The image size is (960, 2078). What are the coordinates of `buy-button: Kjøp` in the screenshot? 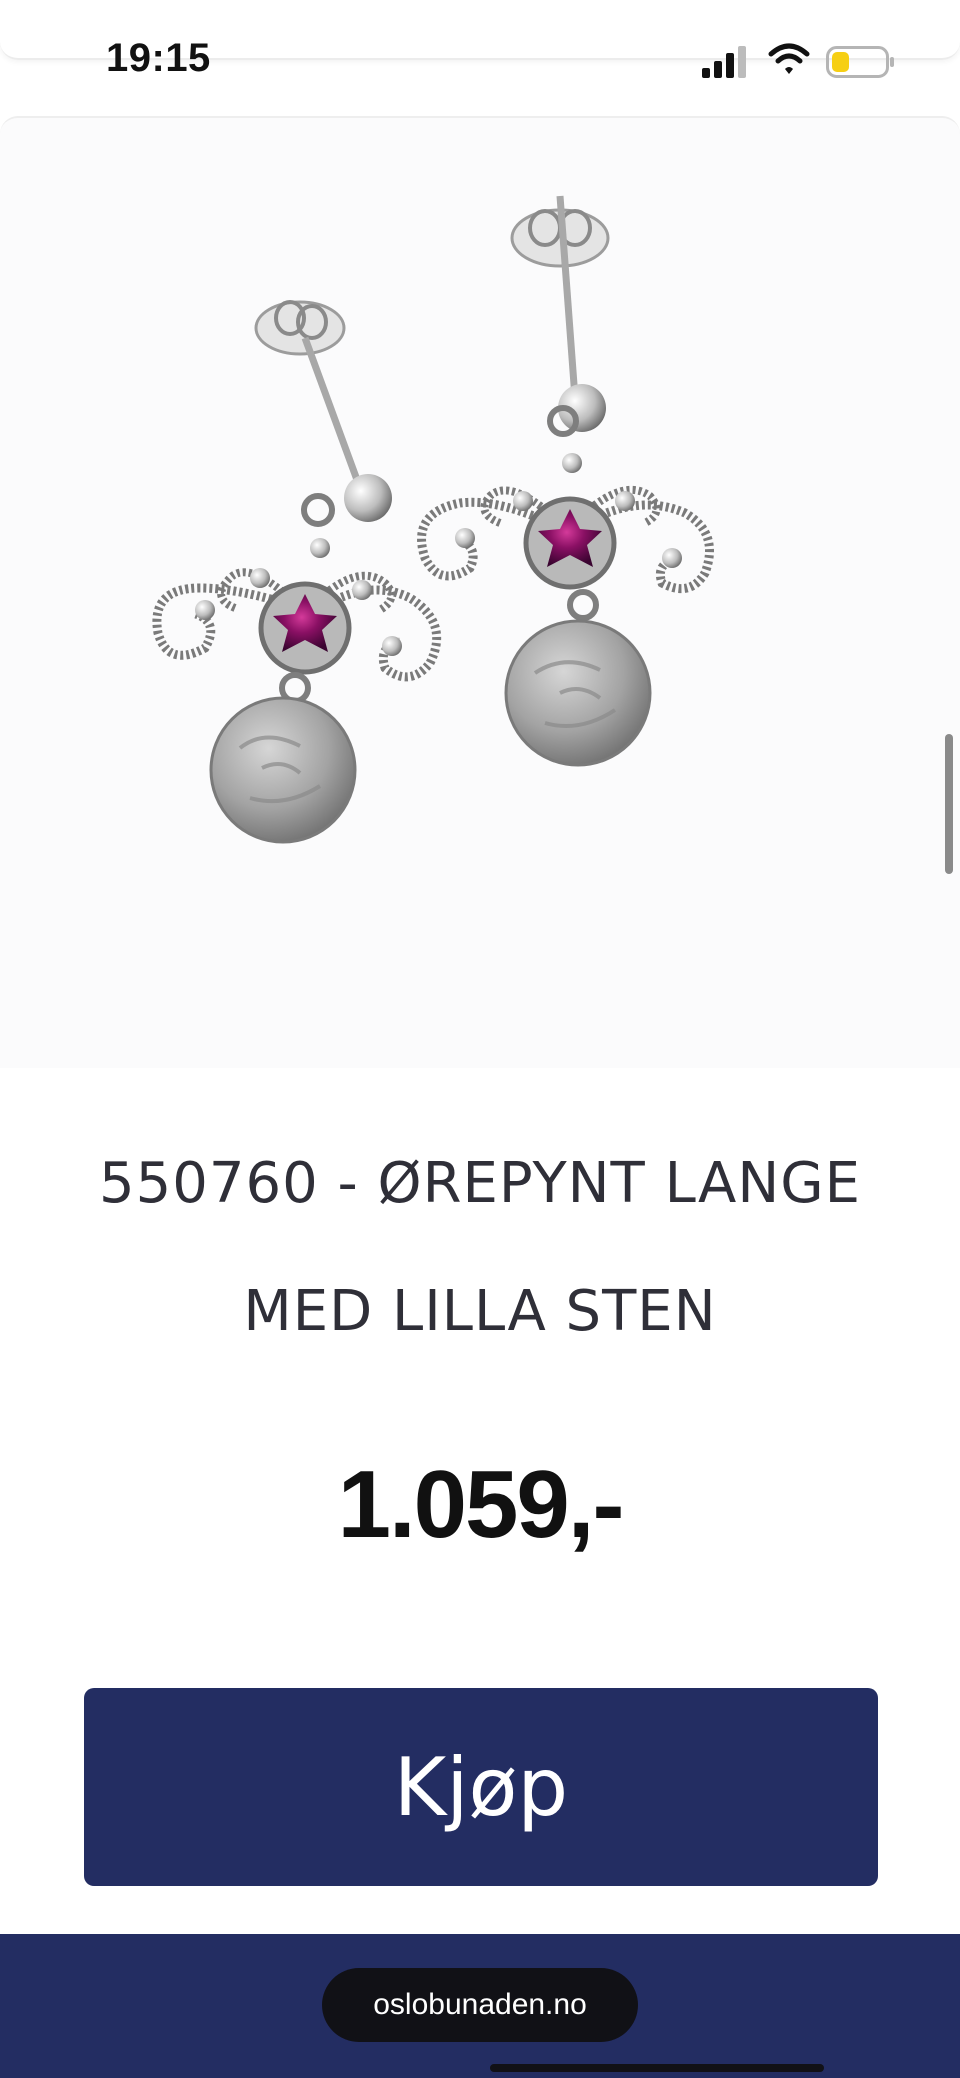 It's located at (481, 1787).